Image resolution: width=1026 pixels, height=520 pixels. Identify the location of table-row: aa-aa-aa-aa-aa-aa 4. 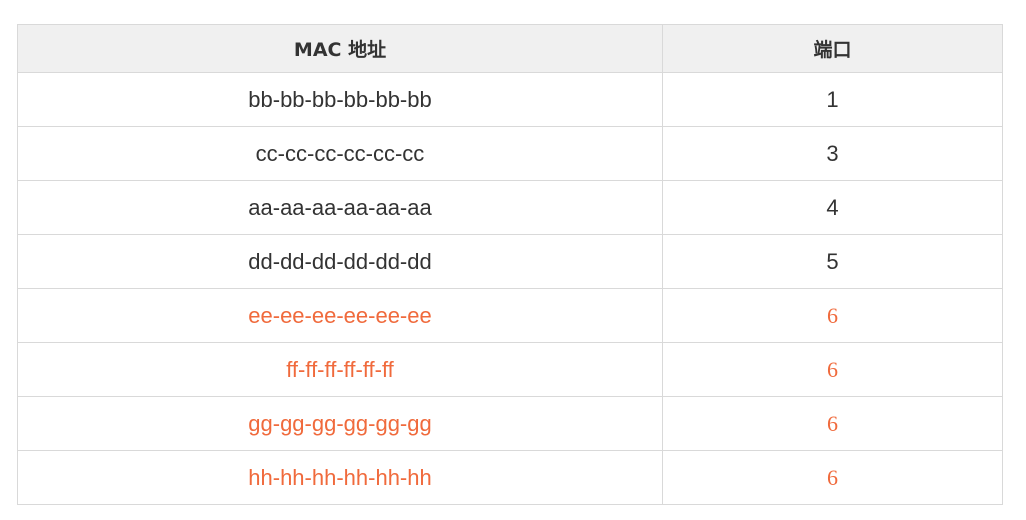
(510, 207).